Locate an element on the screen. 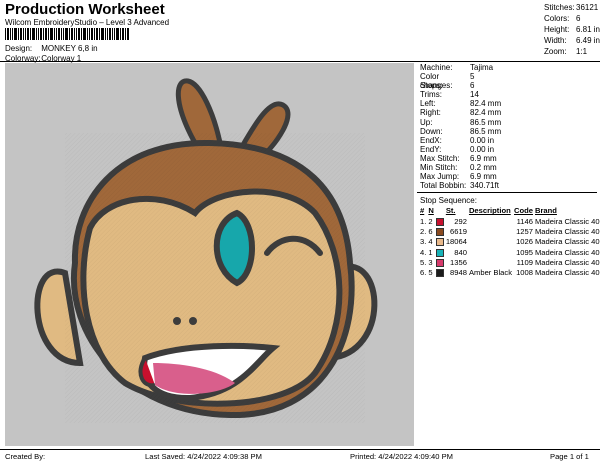 This screenshot has height=464, width=600. footer-divider is located at coordinates (300, 449).